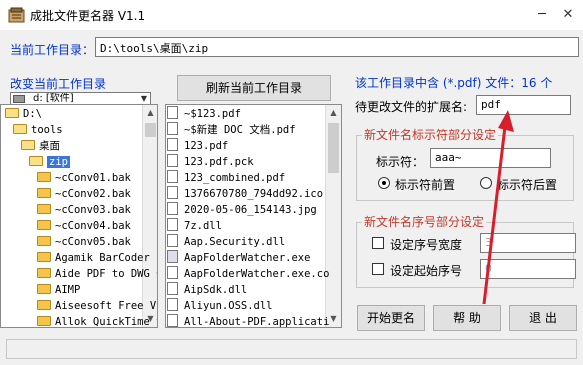 The height and width of the screenshot is (365, 583). What do you see at coordinates (149, 216) in the screenshot?
I see `tree-scrollbar: ▲ ▼` at bounding box center [149, 216].